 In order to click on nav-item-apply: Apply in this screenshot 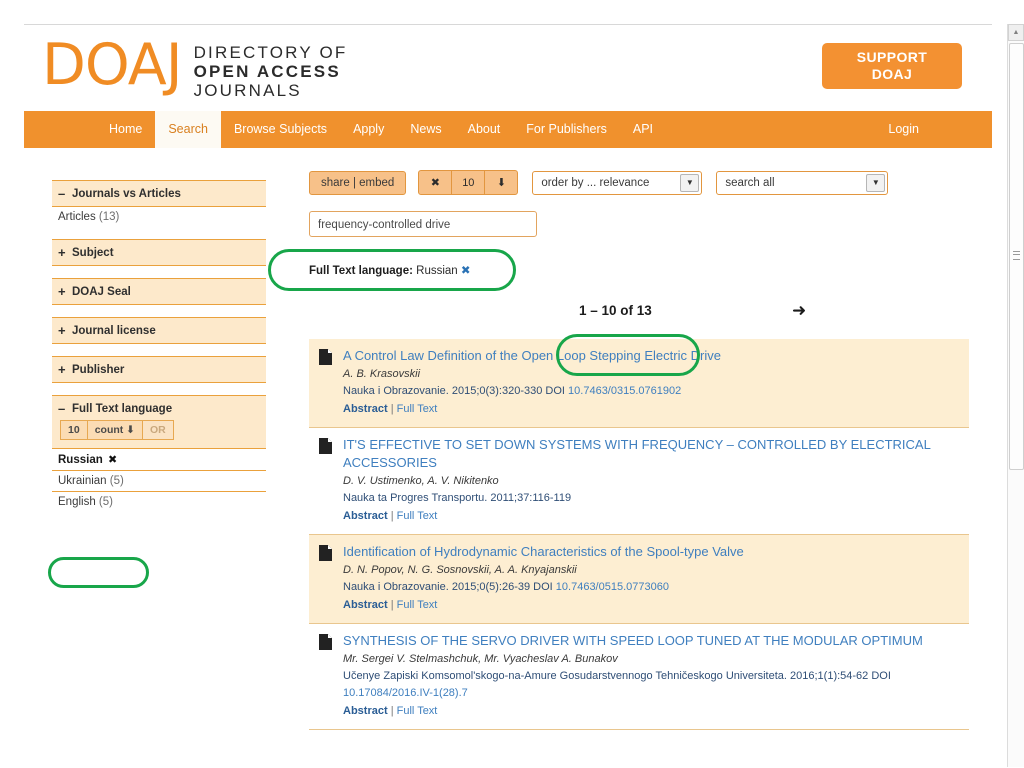, I will do `click(368, 129)`.